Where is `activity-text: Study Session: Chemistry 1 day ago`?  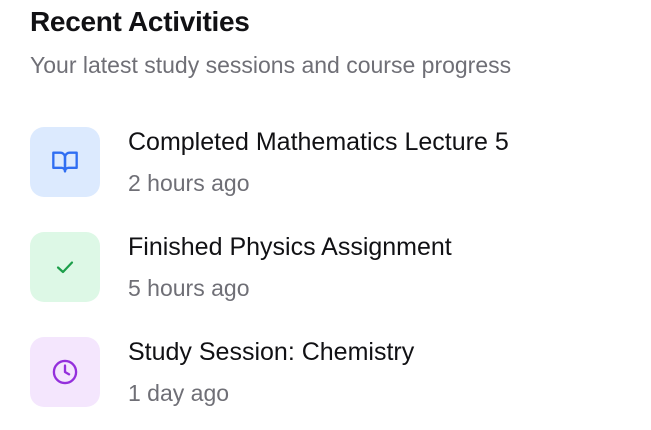 activity-text: Study Session: Chemistry 1 day ago is located at coordinates (374, 372).